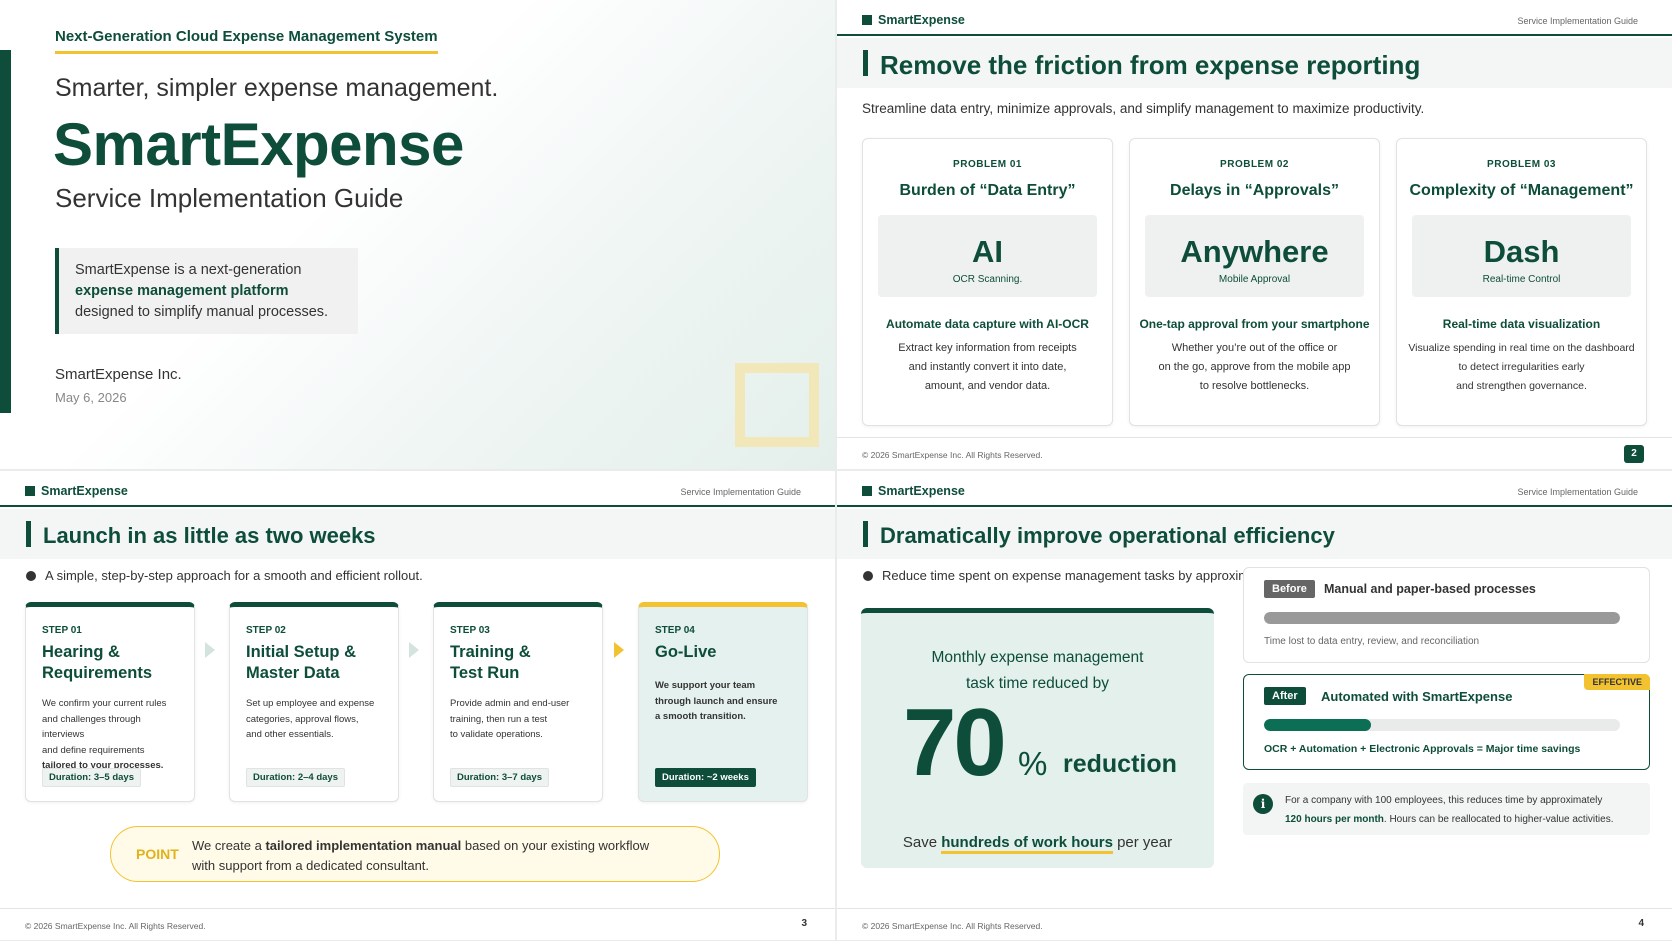  What do you see at coordinates (157, 854) in the screenshot?
I see `point-label: POINT` at bounding box center [157, 854].